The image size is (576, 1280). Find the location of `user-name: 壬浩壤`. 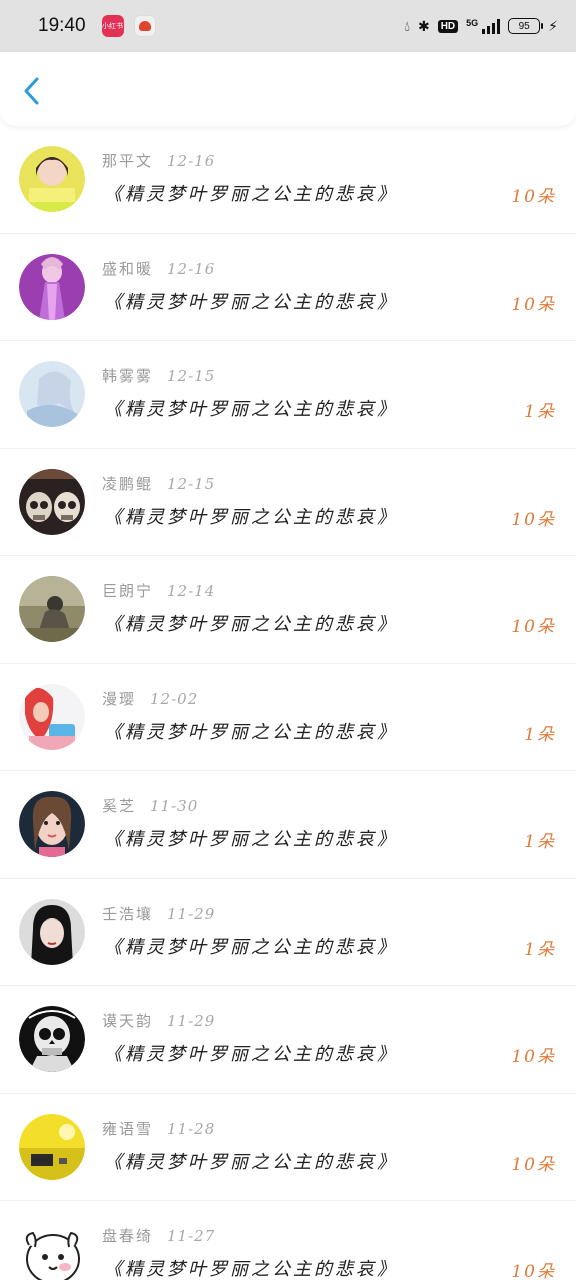

user-name: 壬浩壤 is located at coordinates (127, 914).